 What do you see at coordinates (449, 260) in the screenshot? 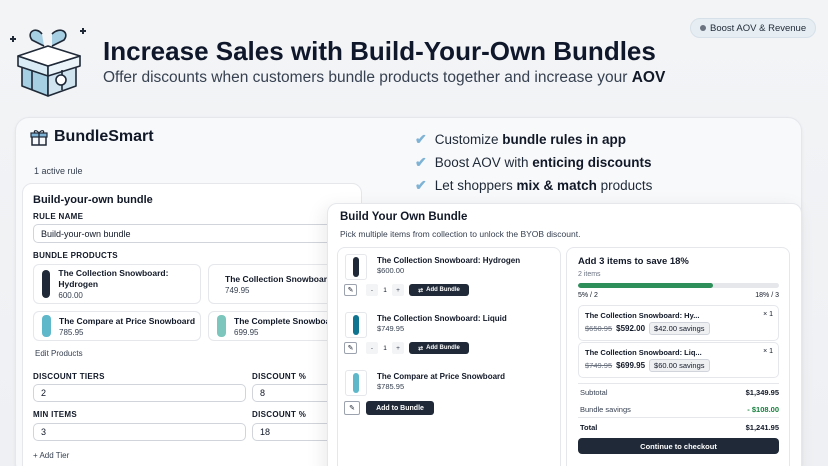
I see `item-name: The Collection Snowboard: Hydrogen` at bounding box center [449, 260].